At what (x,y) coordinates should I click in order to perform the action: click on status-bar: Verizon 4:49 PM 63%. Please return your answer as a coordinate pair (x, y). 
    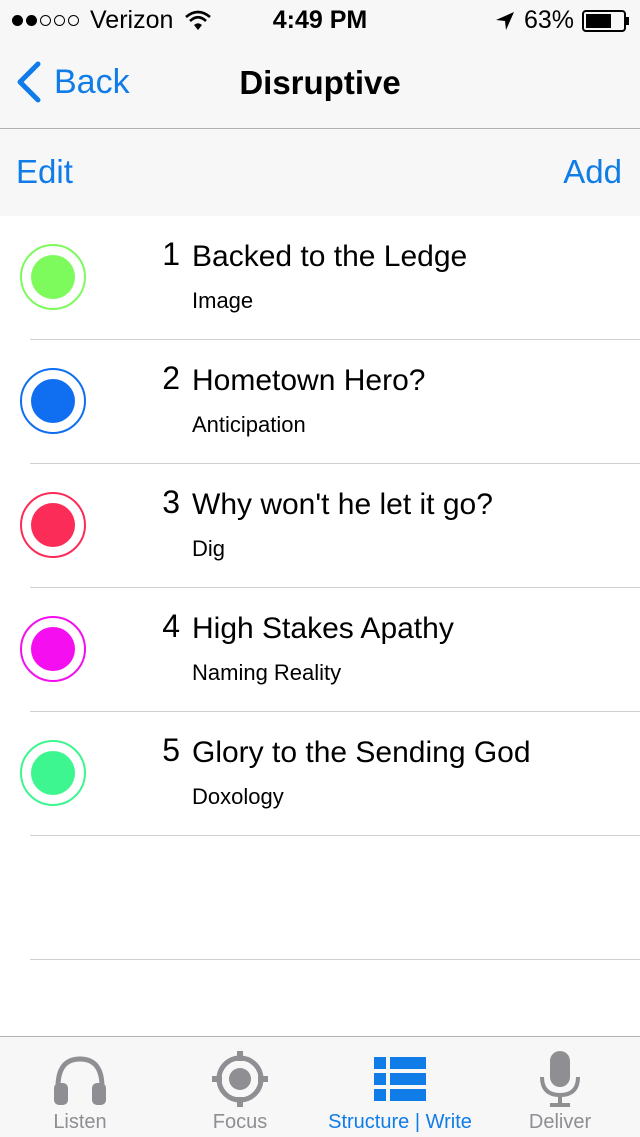
    Looking at the image, I should click on (320, 20).